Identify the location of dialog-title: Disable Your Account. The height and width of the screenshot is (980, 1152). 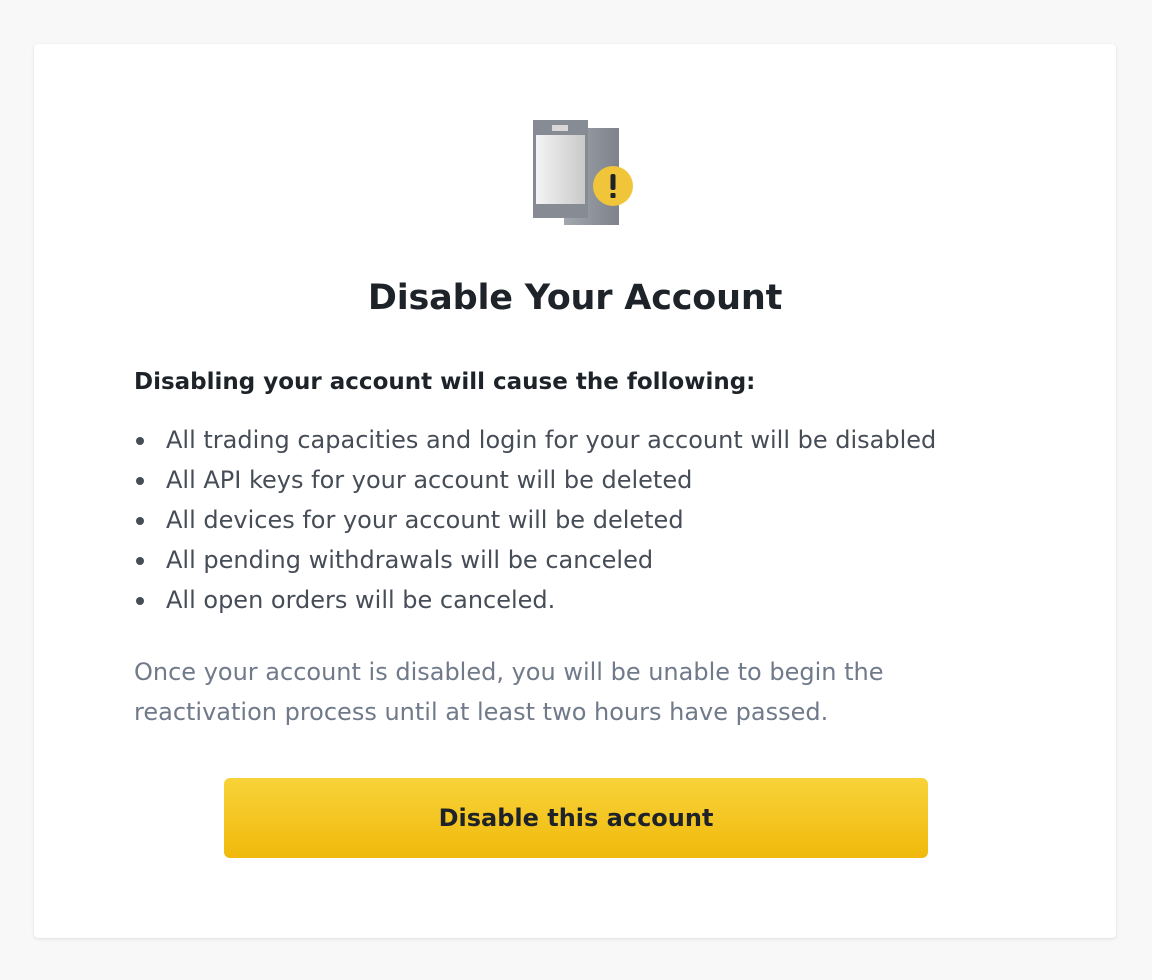
(575, 298).